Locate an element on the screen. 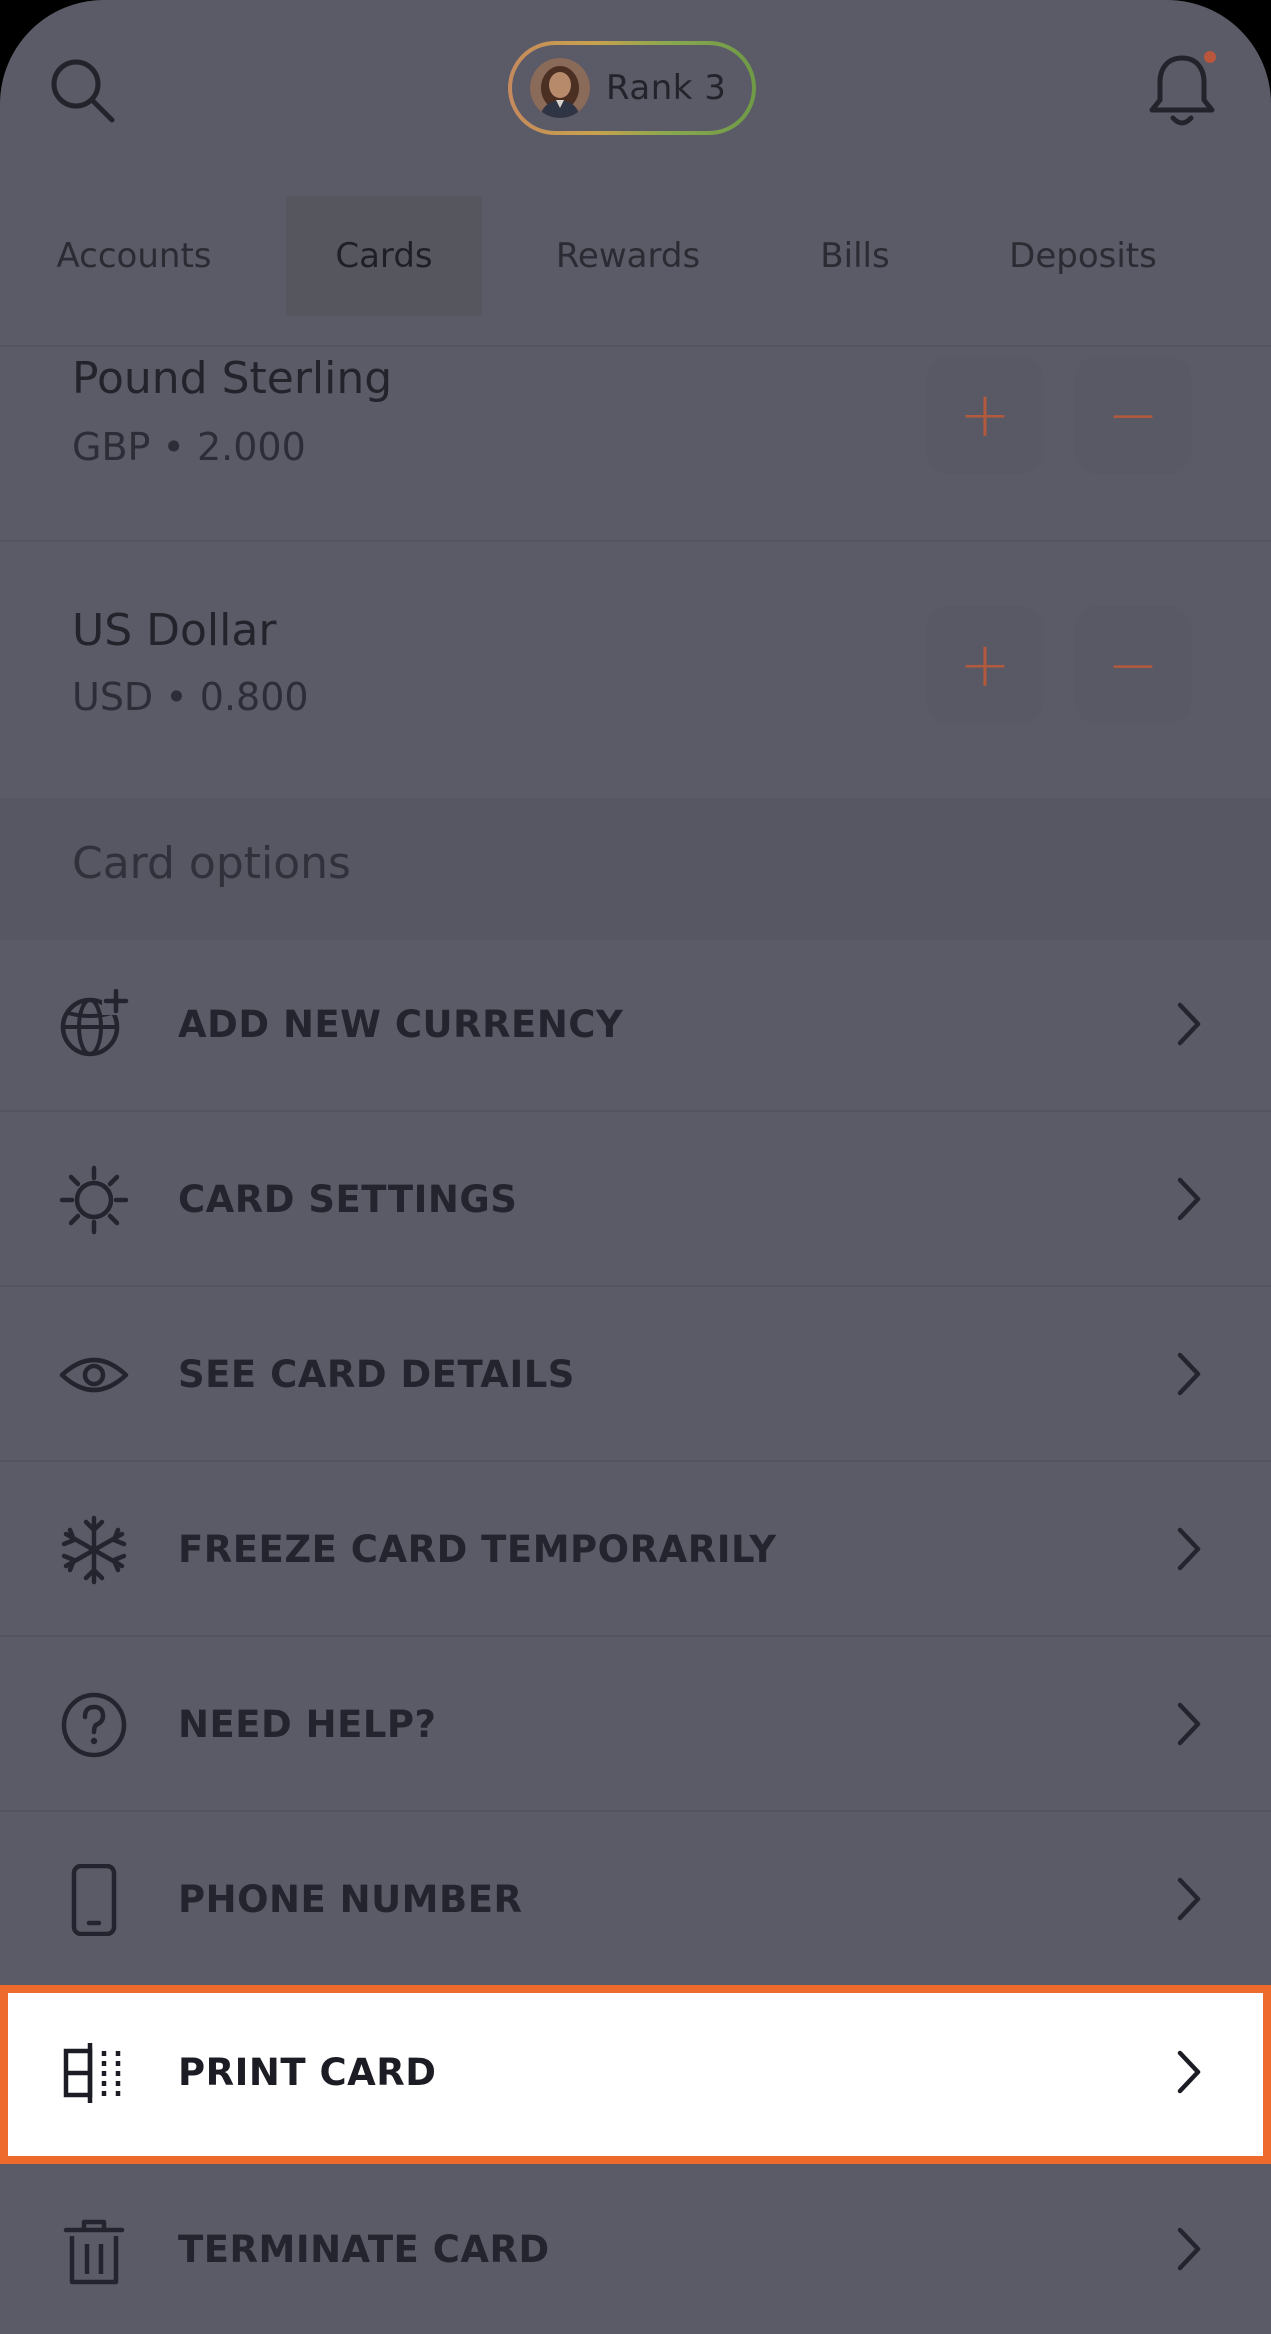  globe-plus-icon is located at coordinates (95, 1023).